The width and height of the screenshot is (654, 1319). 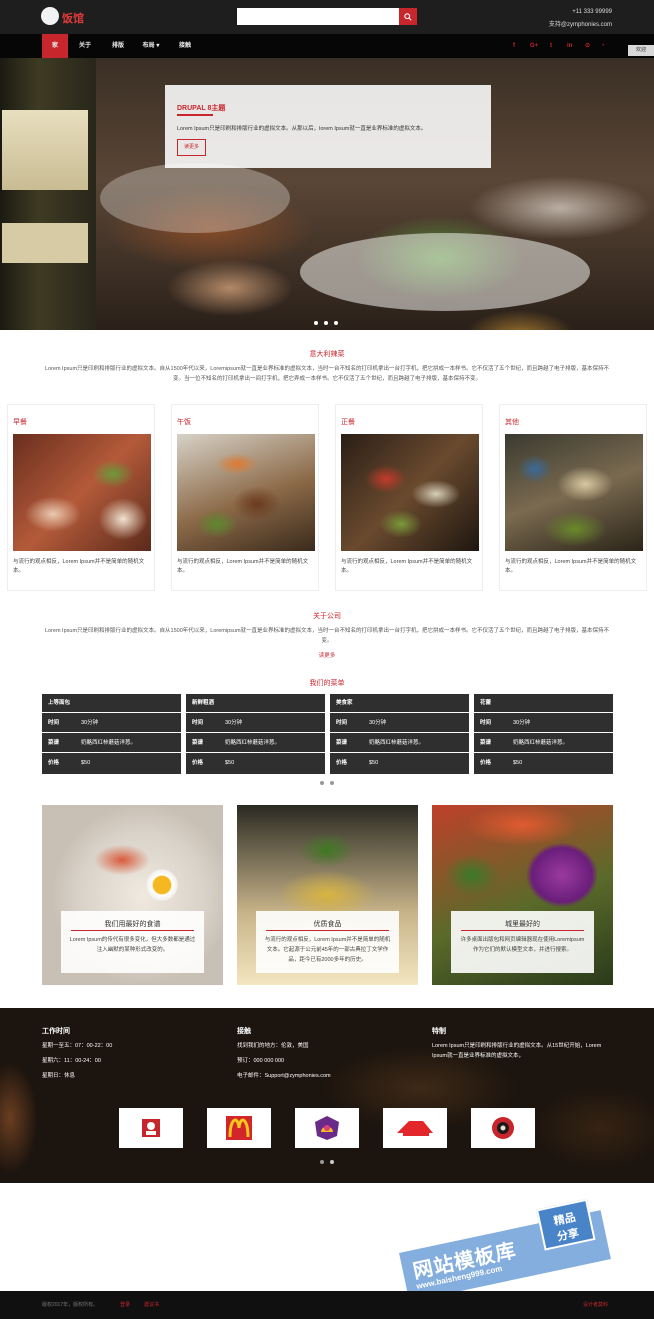 I want to click on about-read-more-link: 读更多, so click(x=327, y=655).